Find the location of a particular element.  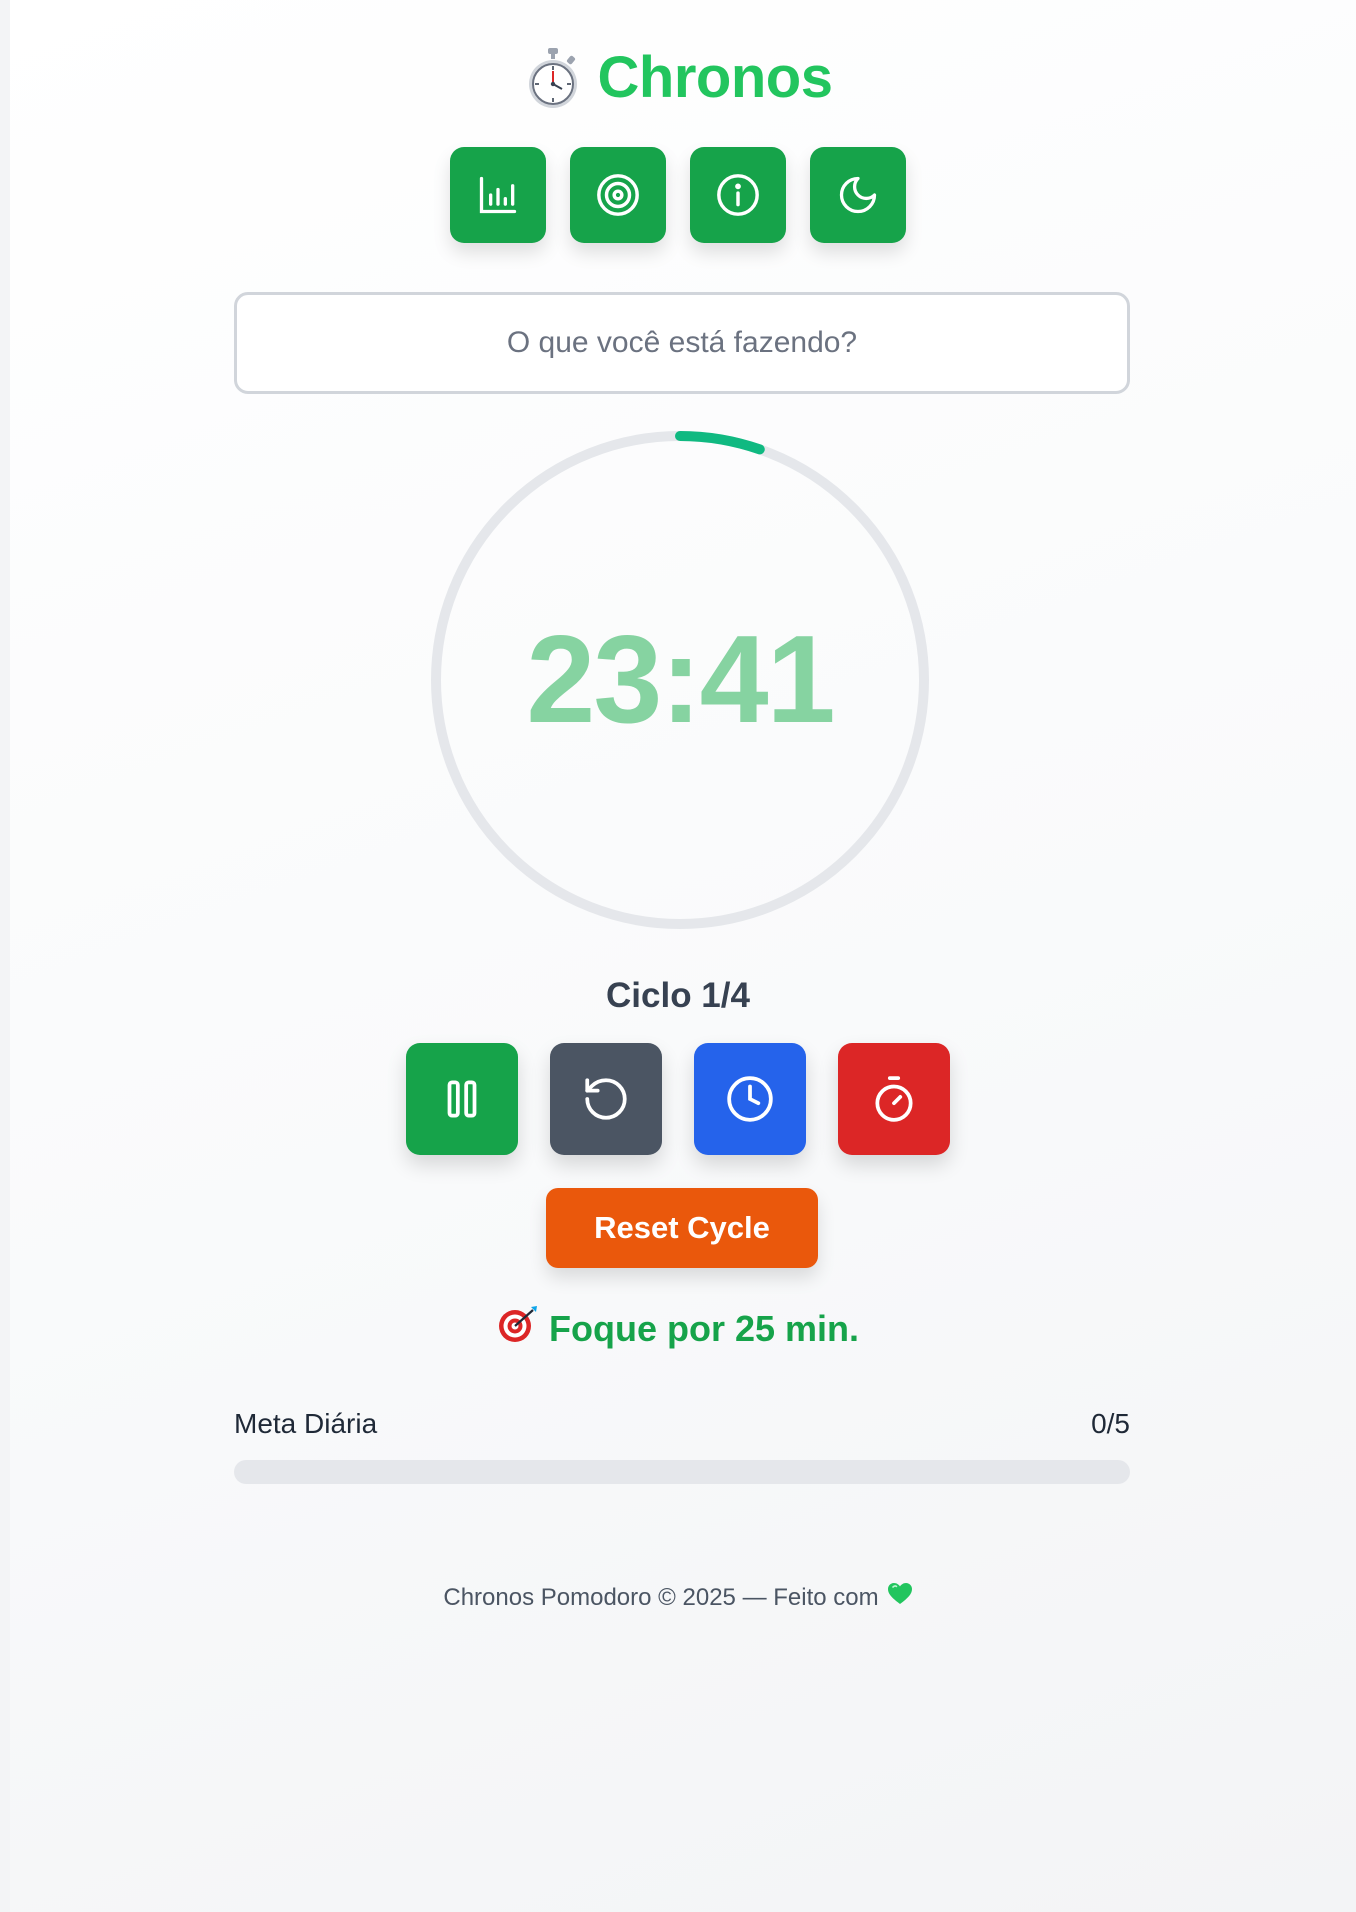

theme-toggle-button is located at coordinates (858, 195).